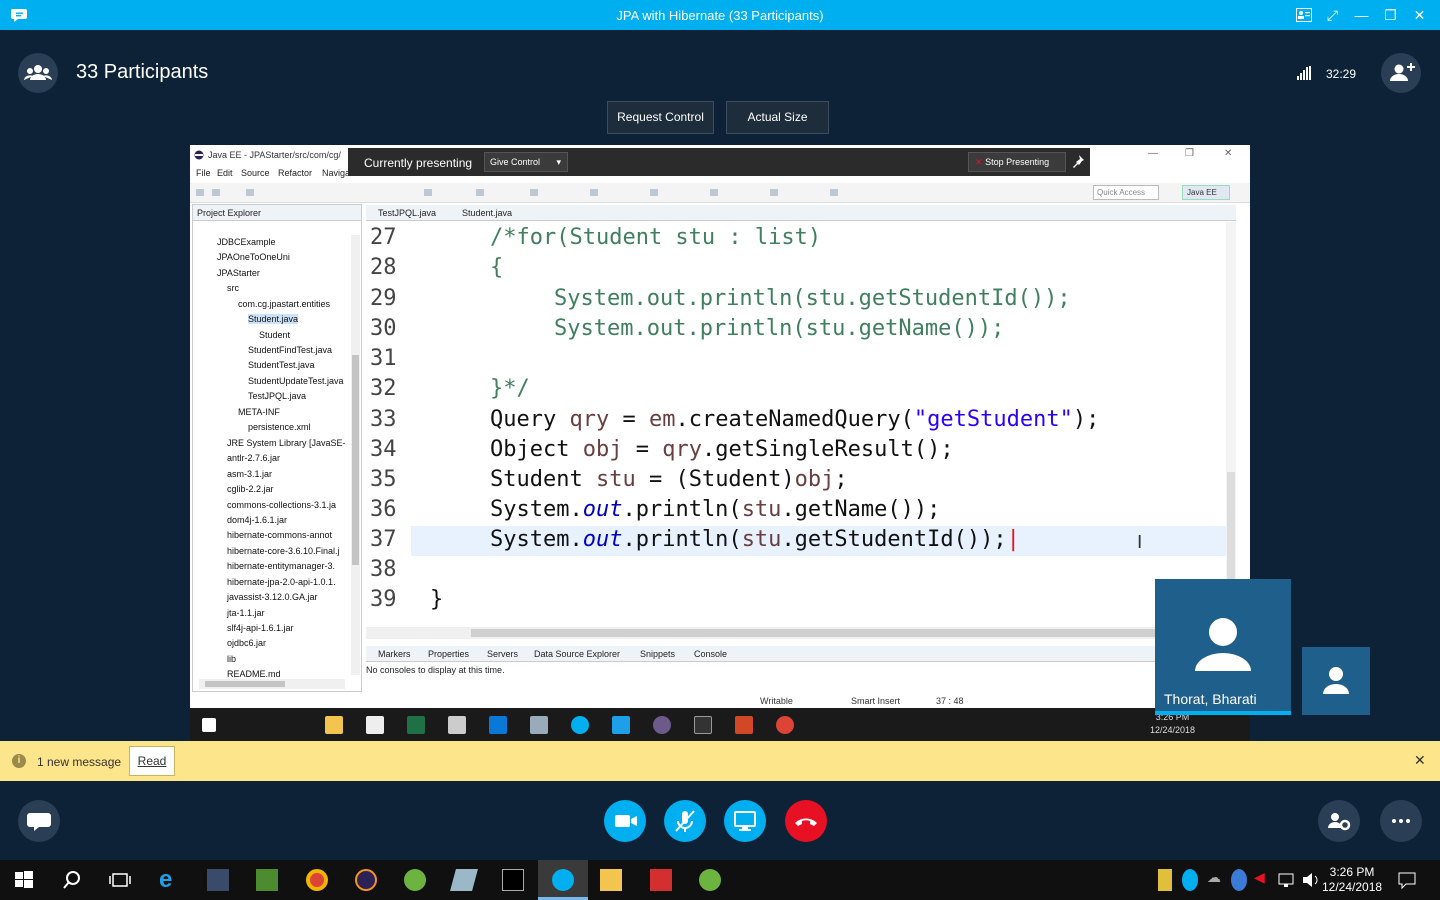 This screenshot has height=900, width=1440. I want to click on tree-item: JPAStarter, so click(238, 273).